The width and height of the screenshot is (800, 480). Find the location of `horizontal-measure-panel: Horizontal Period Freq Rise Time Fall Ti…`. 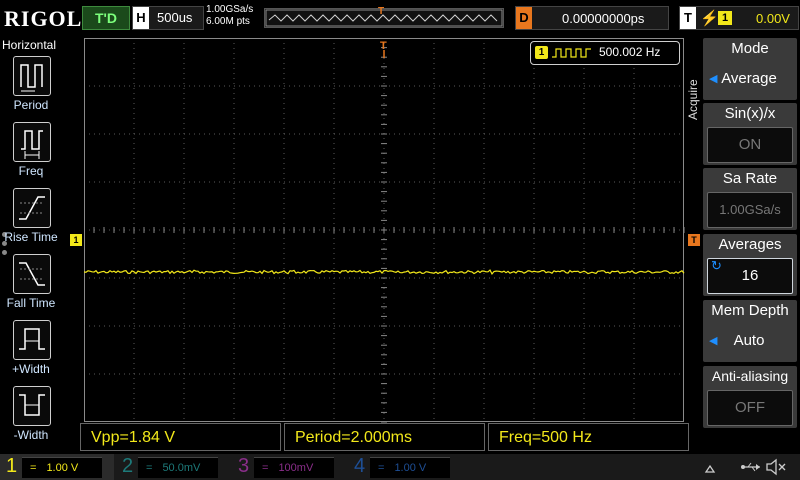

horizontal-measure-panel: Horizontal Period Freq Rise Time Fall Ti… is located at coordinates (31, 239).